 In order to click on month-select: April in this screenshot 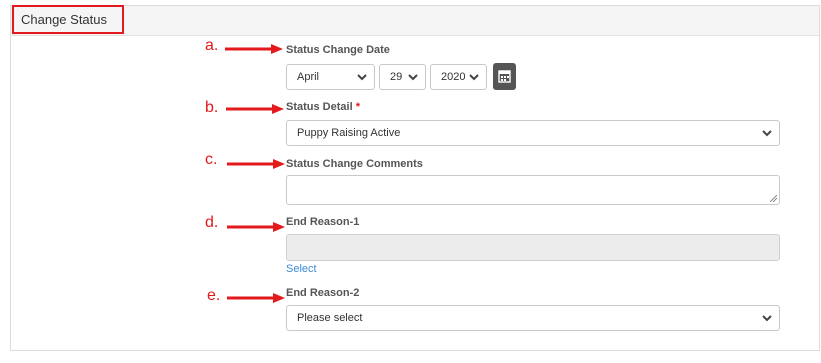, I will do `click(330, 77)`.